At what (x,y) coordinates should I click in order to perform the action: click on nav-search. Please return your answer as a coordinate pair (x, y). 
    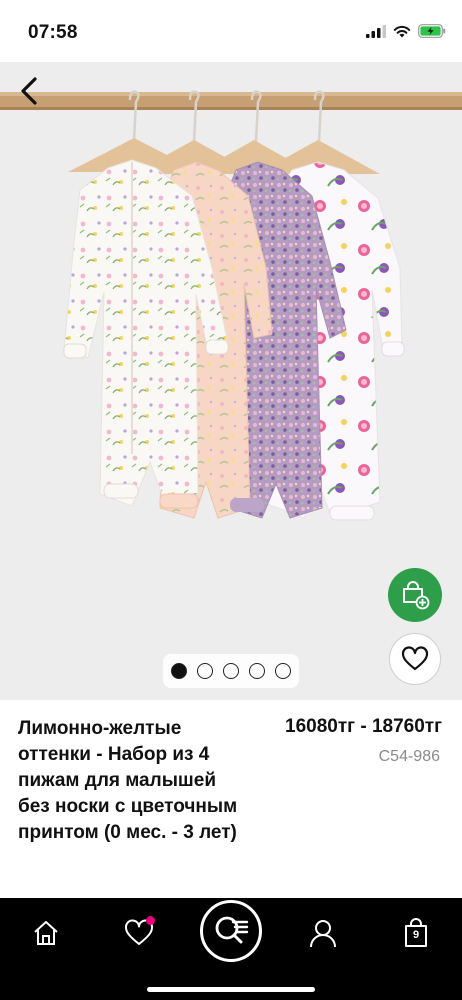
    Looking at the image, I should click on (231, 931).